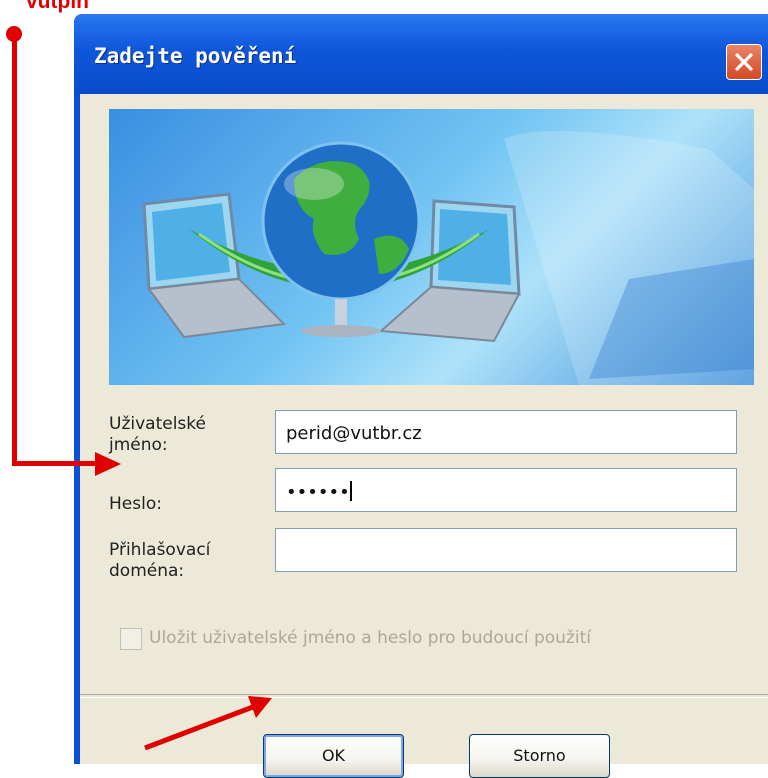 This screenshot has height=778, width=768. Describe the element at coordinates (421, 54) in the screenshot. I see `title-bar: Zadejte pověření` at that location.